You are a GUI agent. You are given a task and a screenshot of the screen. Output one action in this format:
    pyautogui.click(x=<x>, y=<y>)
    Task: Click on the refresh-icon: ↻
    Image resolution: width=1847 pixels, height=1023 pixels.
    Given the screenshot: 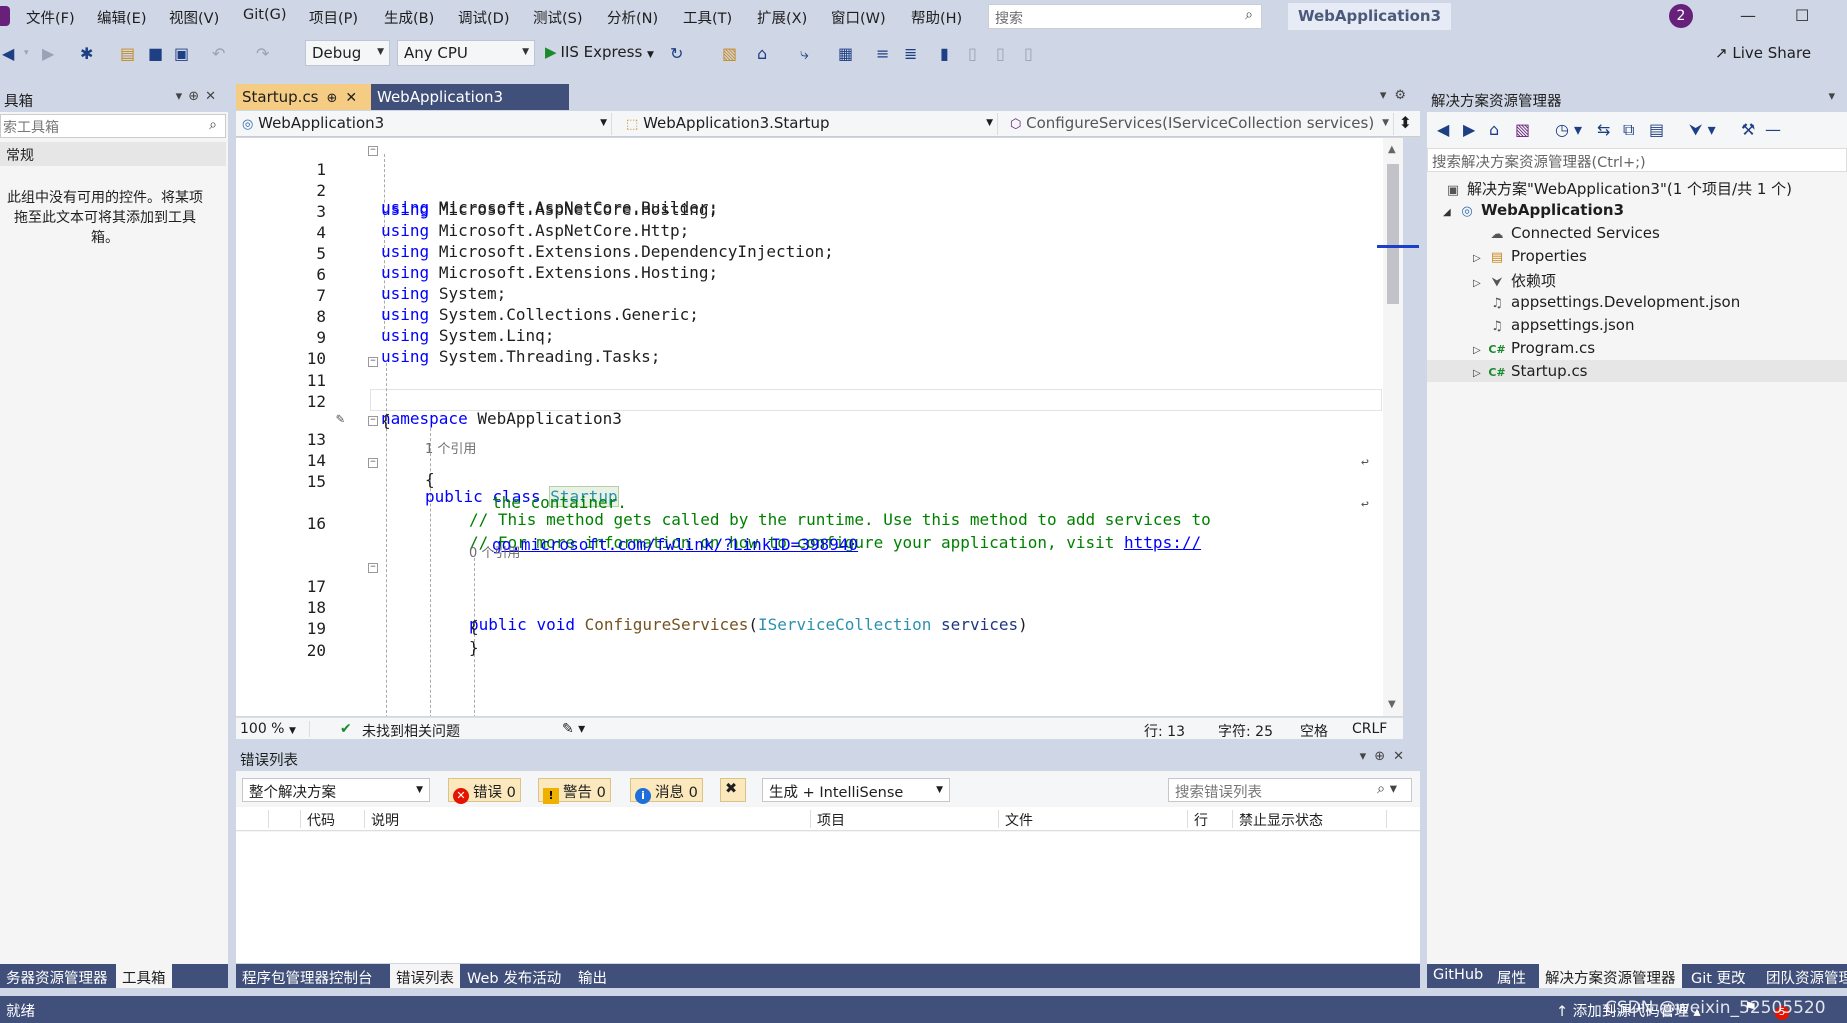 What is the action you would take?
    pyautogui.click(x=676, y=53)
    